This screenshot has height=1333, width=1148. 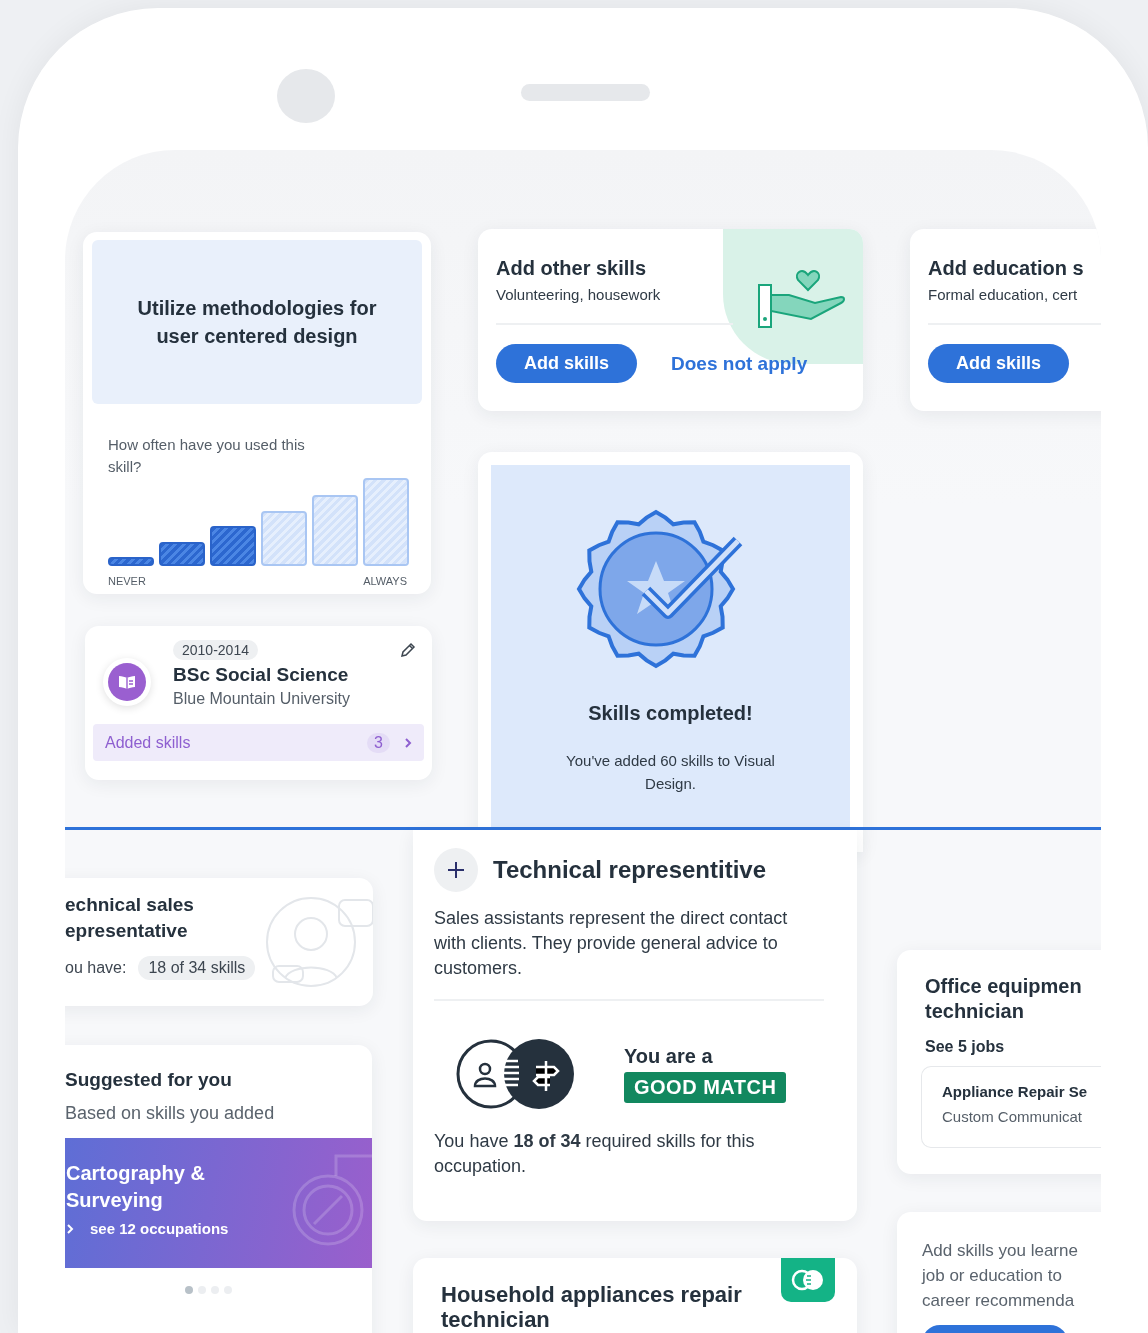 What do you see at coordinates (1003, 294) in the screenshot?
I see `prompt-subtitle: Formal education, cert` at bounding box center [1003, 294].